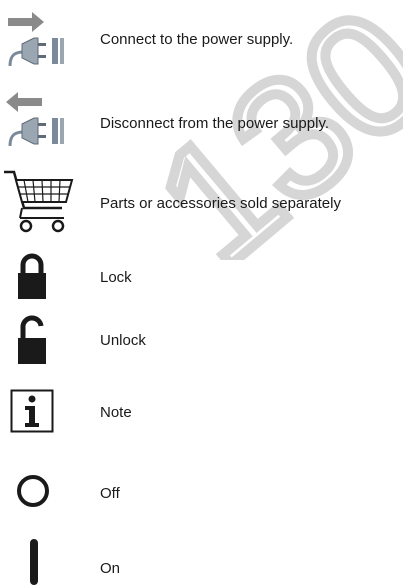 The image size is (403, 587). Describe the element at coordinates (116, 412) in the screenshot. I see `symbol-label-note: Note` at that location.